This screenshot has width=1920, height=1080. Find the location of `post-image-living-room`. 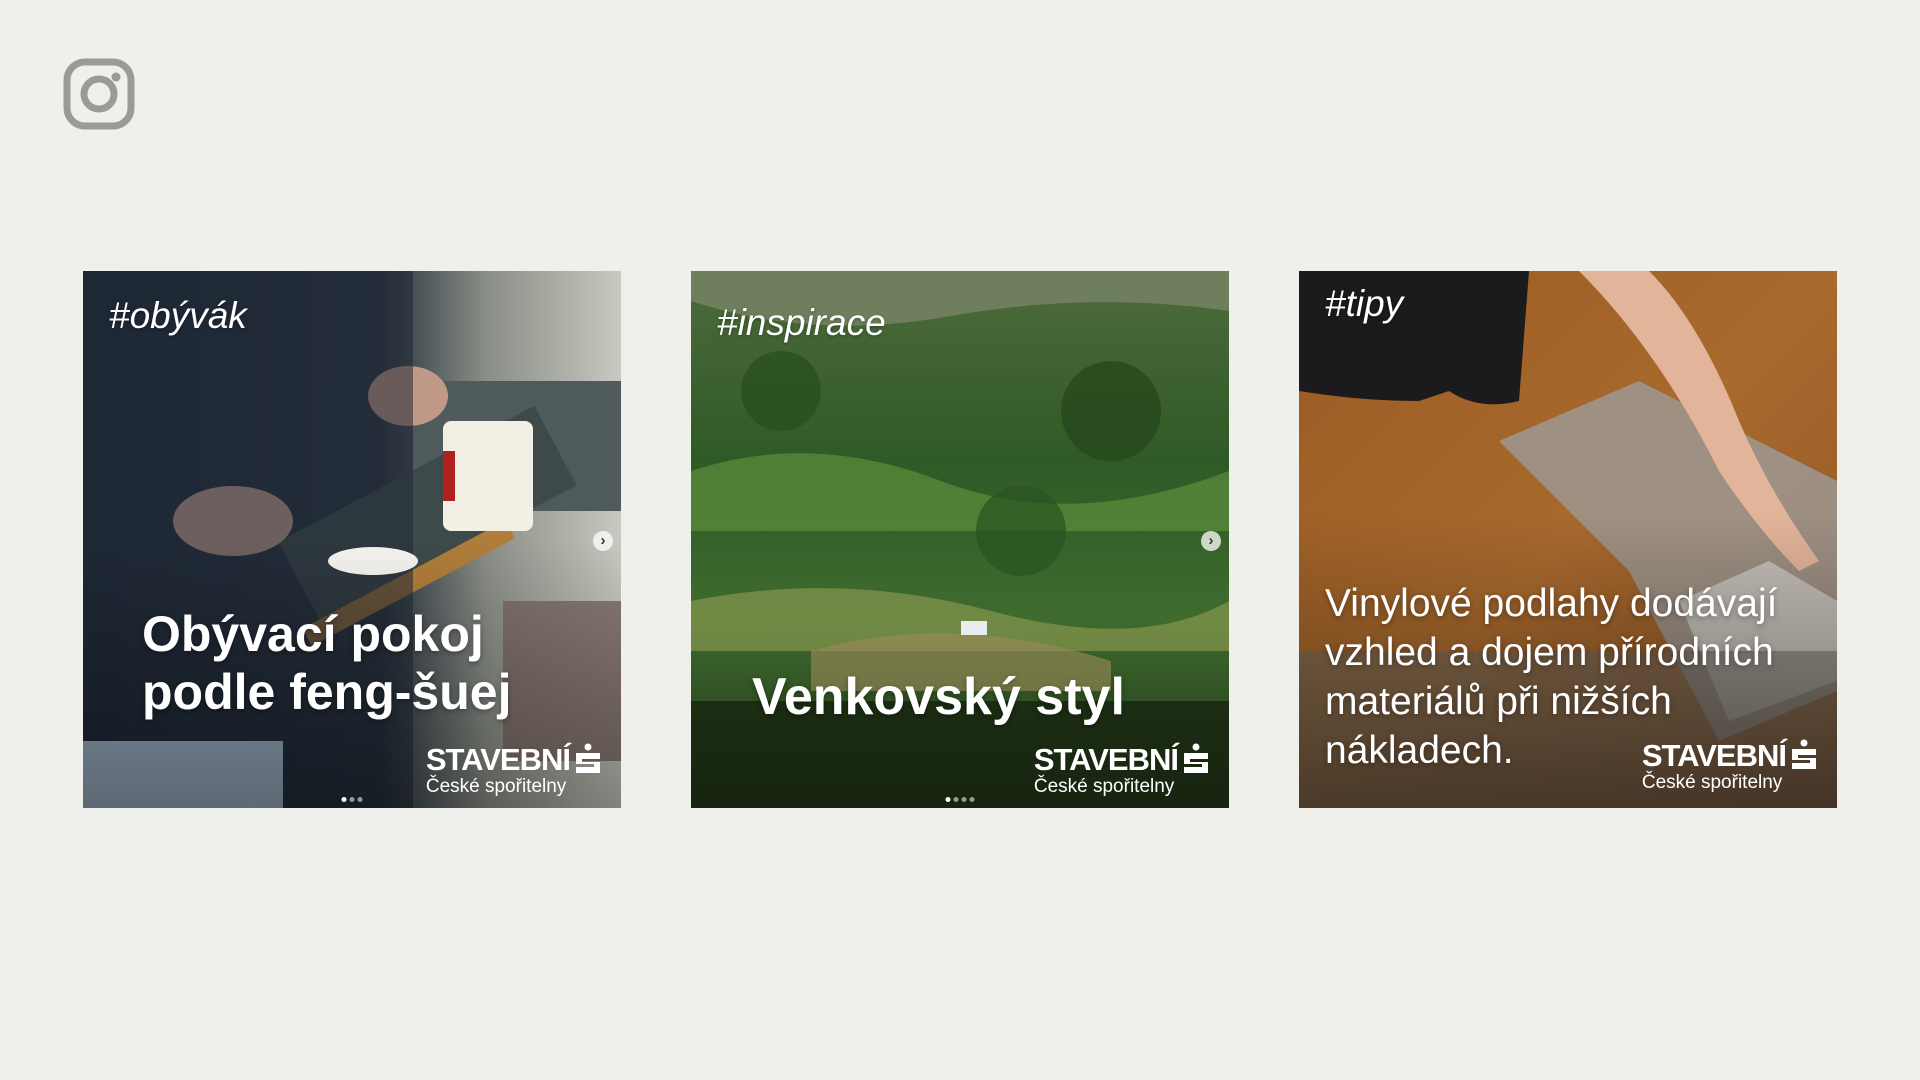

post-image-living-room is located at coordinates (352, 539).